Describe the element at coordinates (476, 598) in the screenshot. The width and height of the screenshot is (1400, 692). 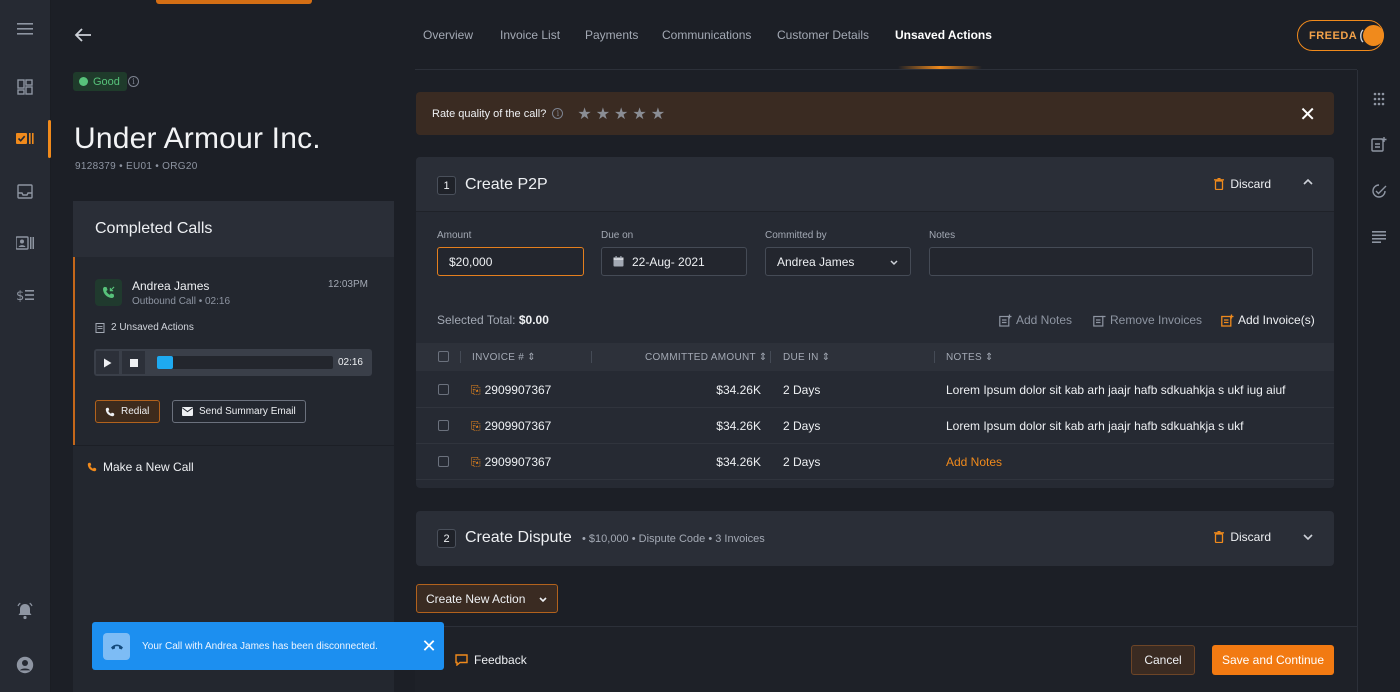
I see `create-new-action-label: Create New Action` at that location.